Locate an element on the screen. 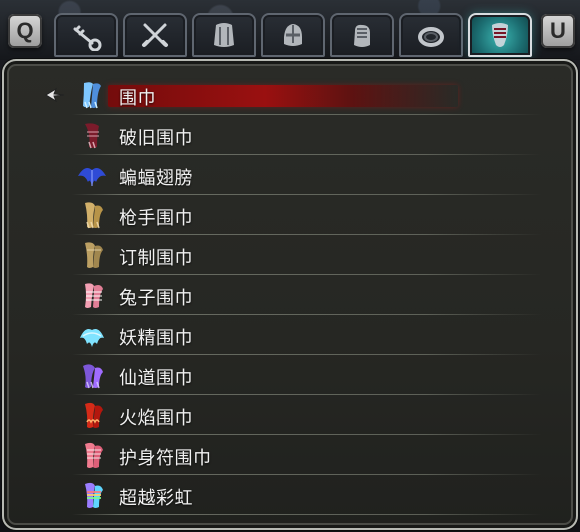 This screenshot has height=532, width=580. helmet-icon is located at coordinates (293, 35).